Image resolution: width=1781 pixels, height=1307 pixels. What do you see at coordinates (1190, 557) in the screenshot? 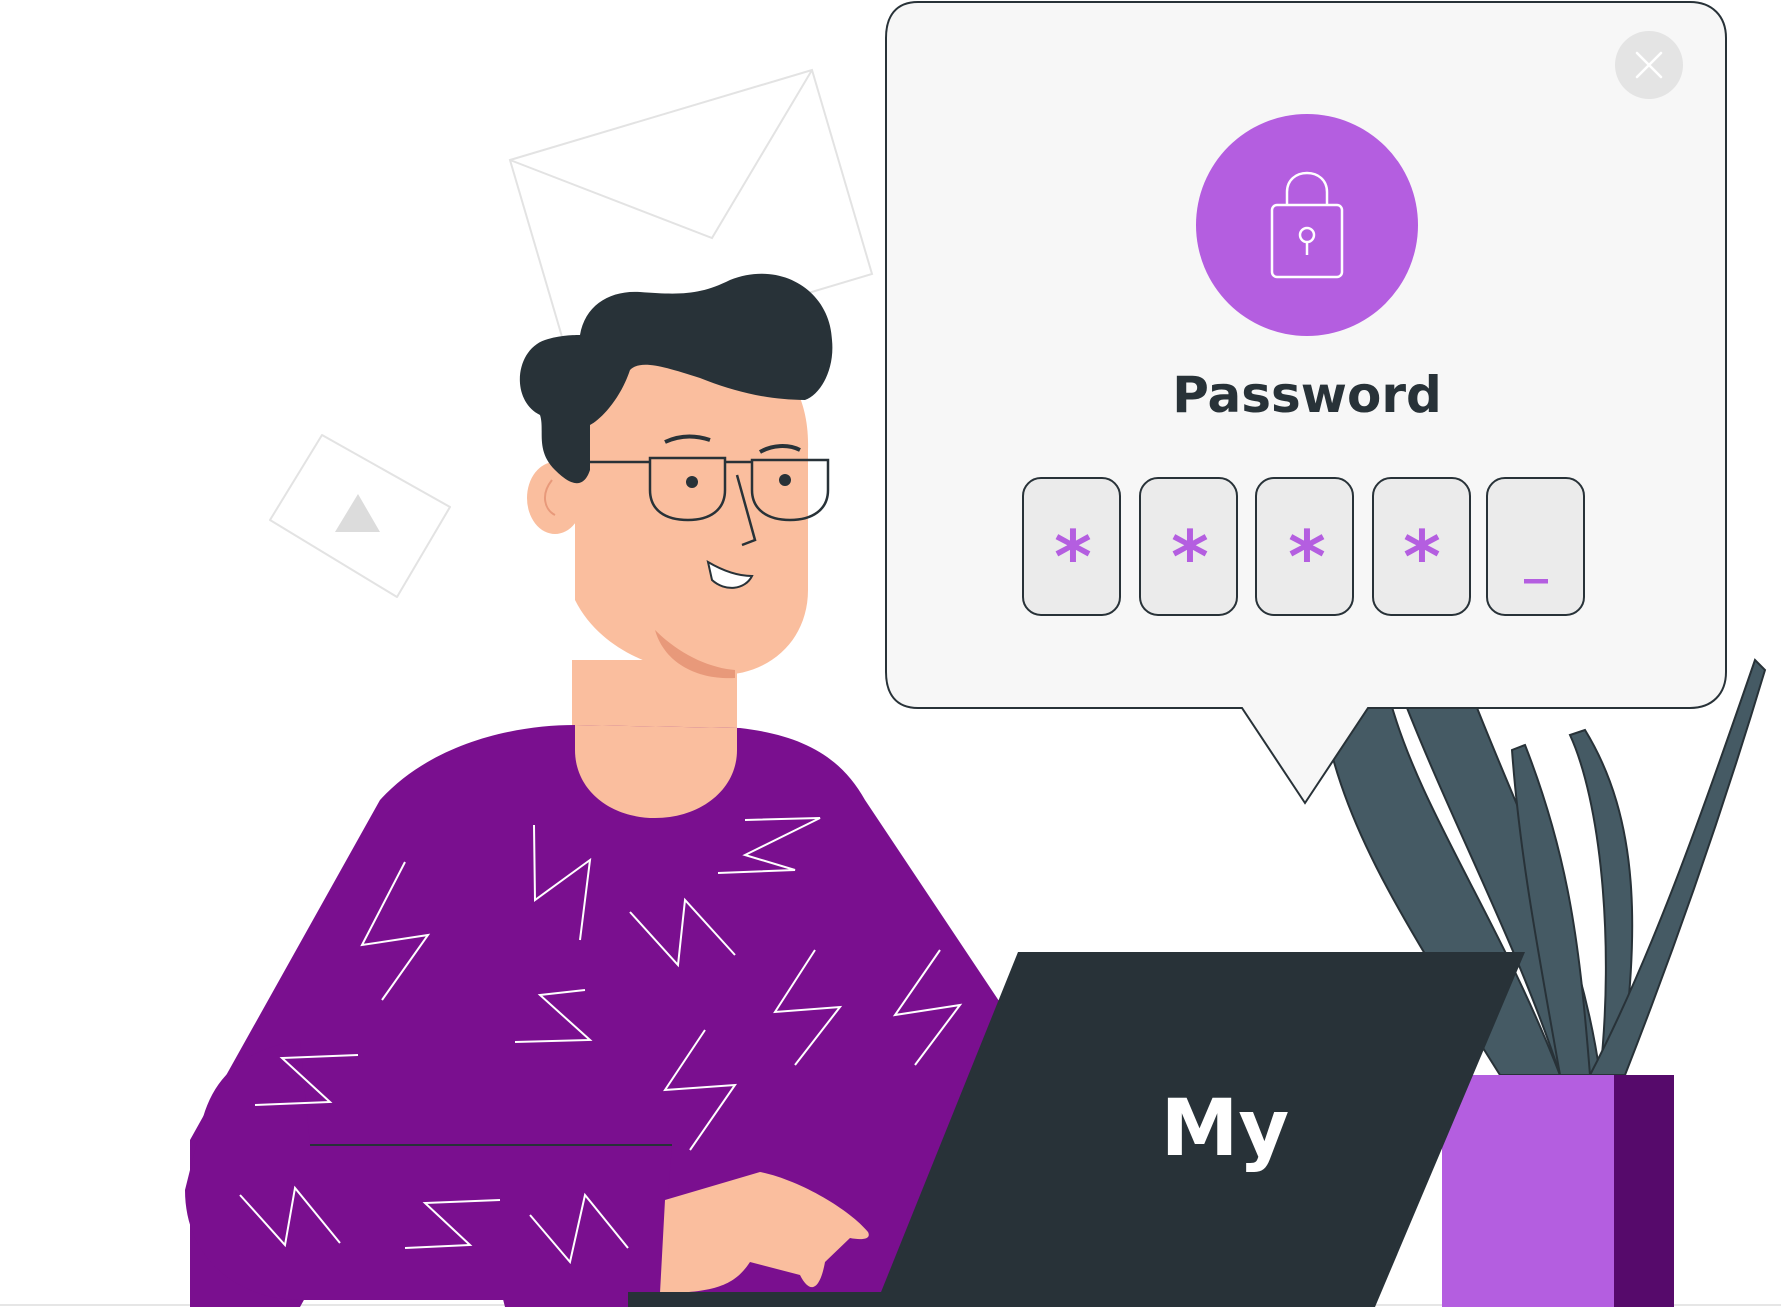
I see `pin-char-2: *` at bounding box center [1190, 557].